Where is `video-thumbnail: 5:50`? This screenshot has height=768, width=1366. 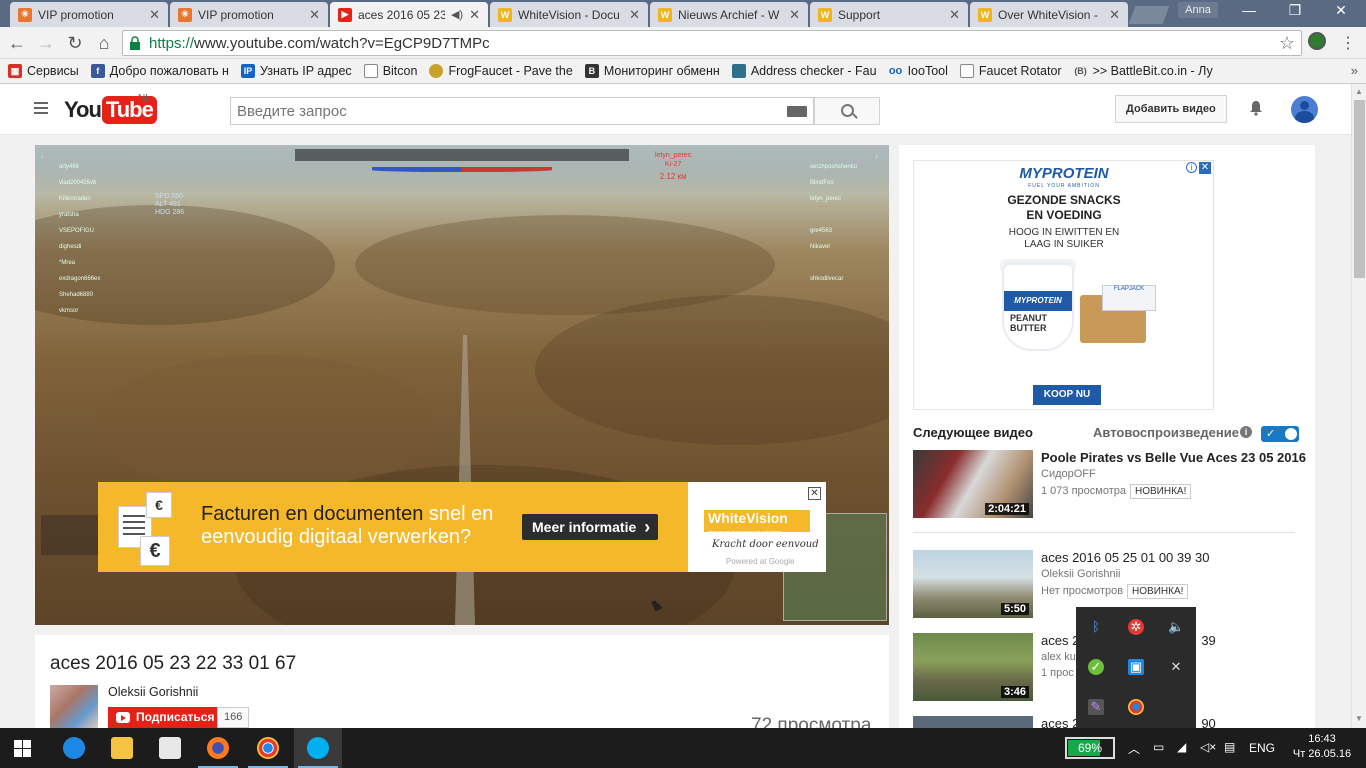
video-thumbnail: 5:50 is located at coordinates (973, 584).